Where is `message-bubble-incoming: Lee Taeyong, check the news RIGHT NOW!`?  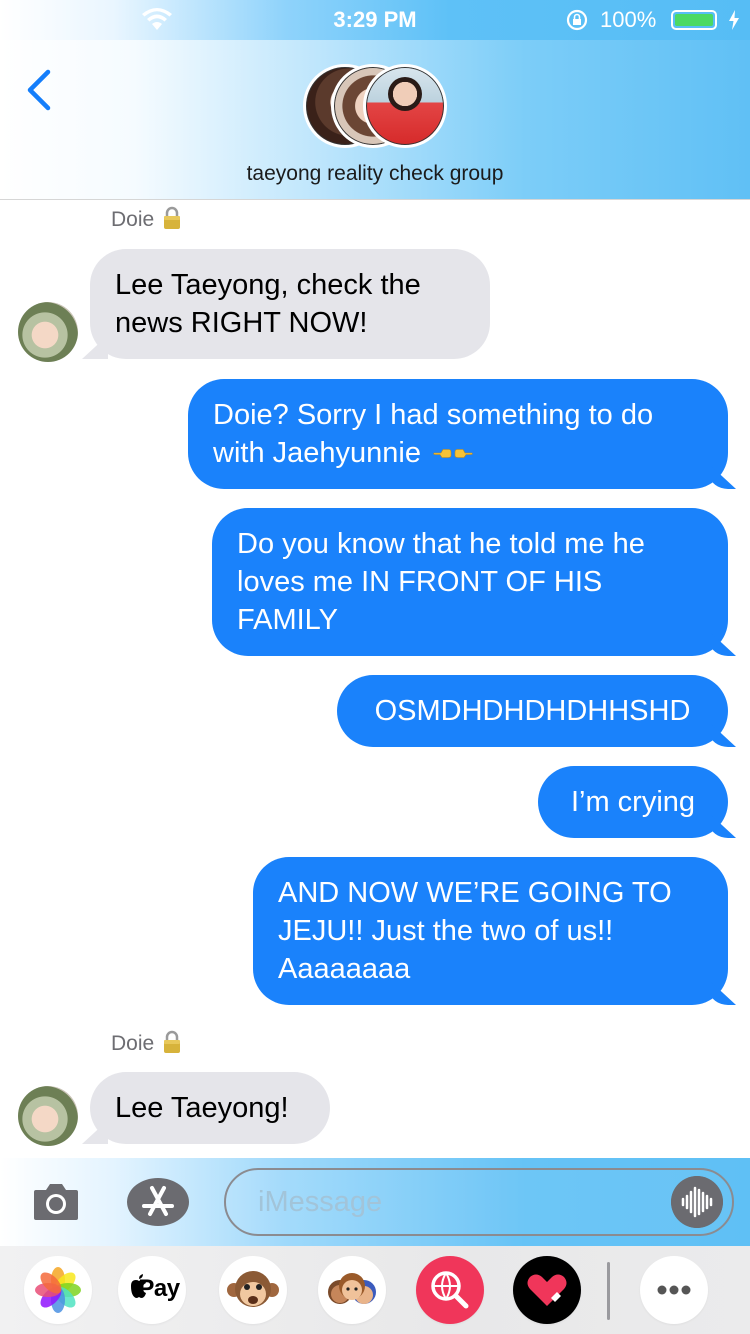
message-bubble-incoming: Lee Taeyong, check the news RIGHT NOW! is located at coordinates (290, 304).